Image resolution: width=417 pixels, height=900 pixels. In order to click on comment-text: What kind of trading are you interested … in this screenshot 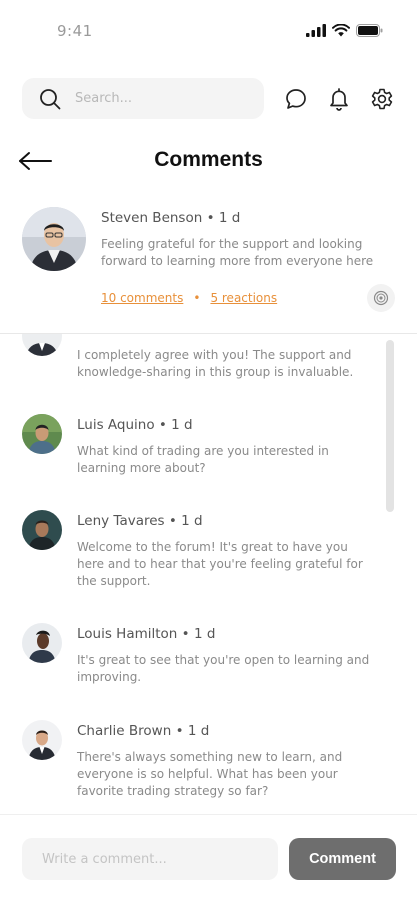, I will do `click(203, 459)`.